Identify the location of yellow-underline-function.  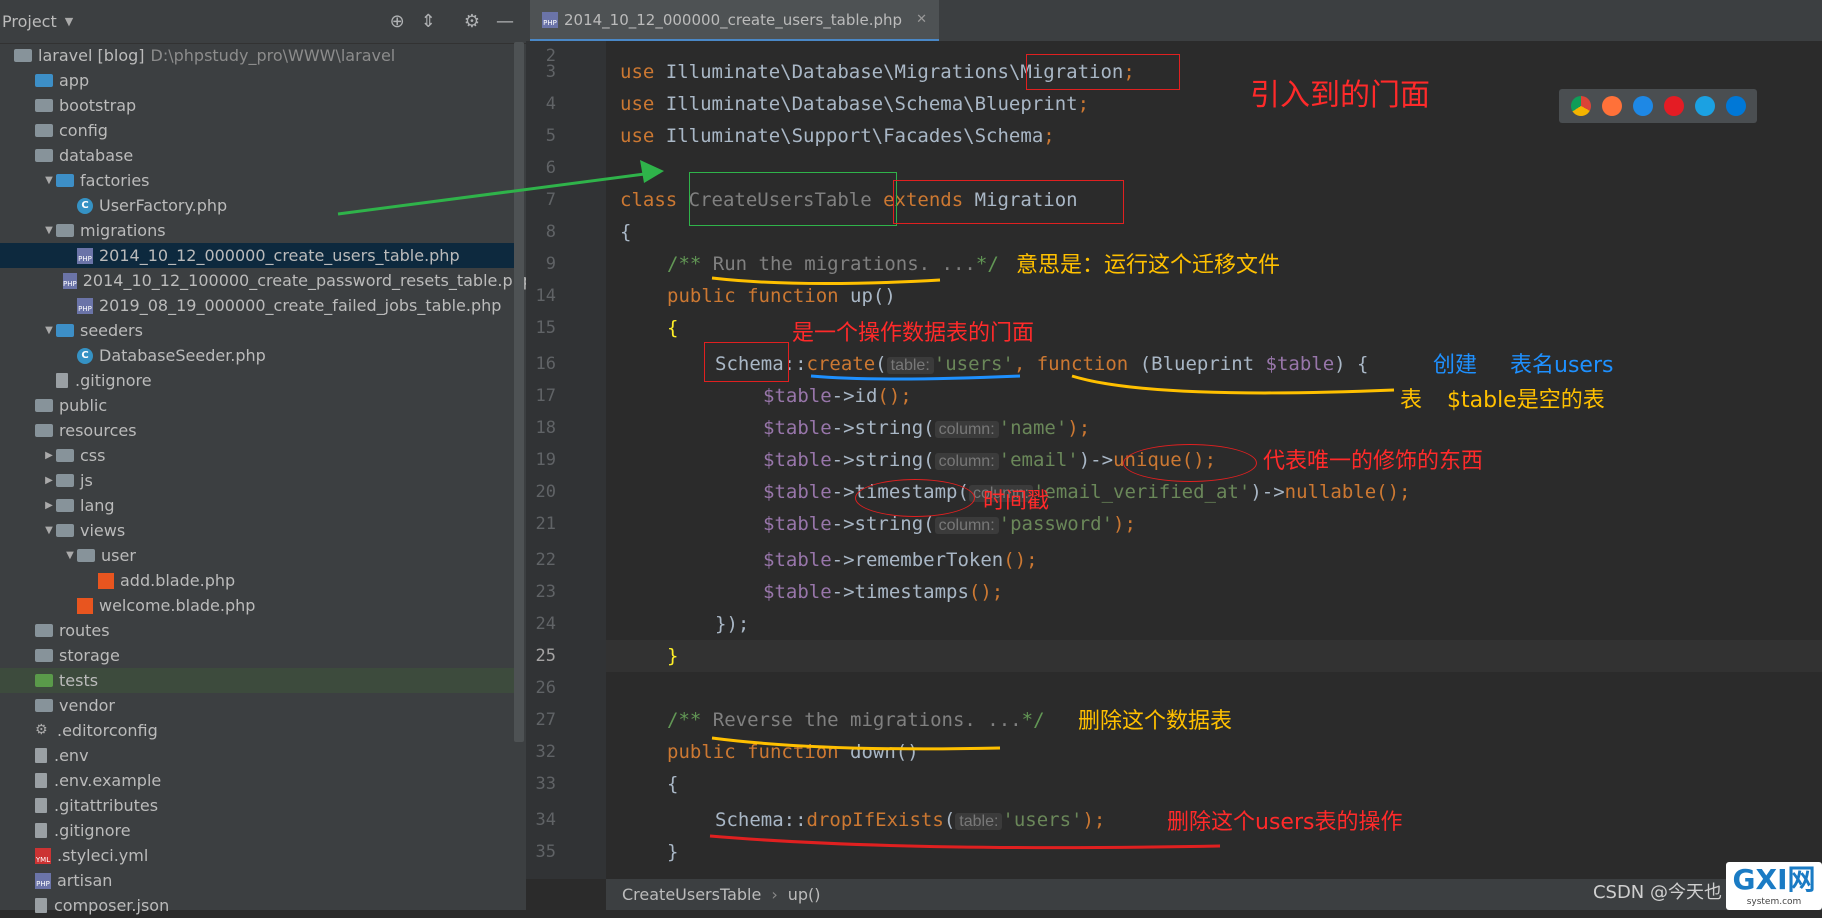
(1233, 384).